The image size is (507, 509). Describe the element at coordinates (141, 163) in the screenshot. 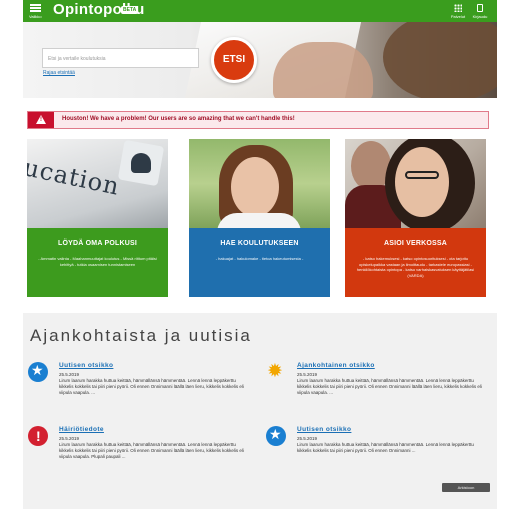

I see `graduate-icon` at that location.